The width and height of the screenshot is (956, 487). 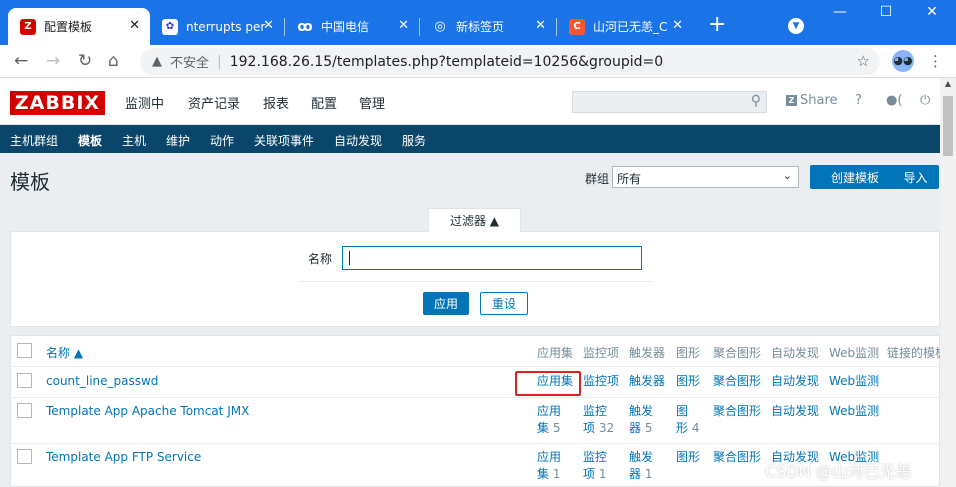 What do you see at coordinates (157, 61) in the screenshot?
I see `warning-icon: ▲` at bounding box center [157, 61].